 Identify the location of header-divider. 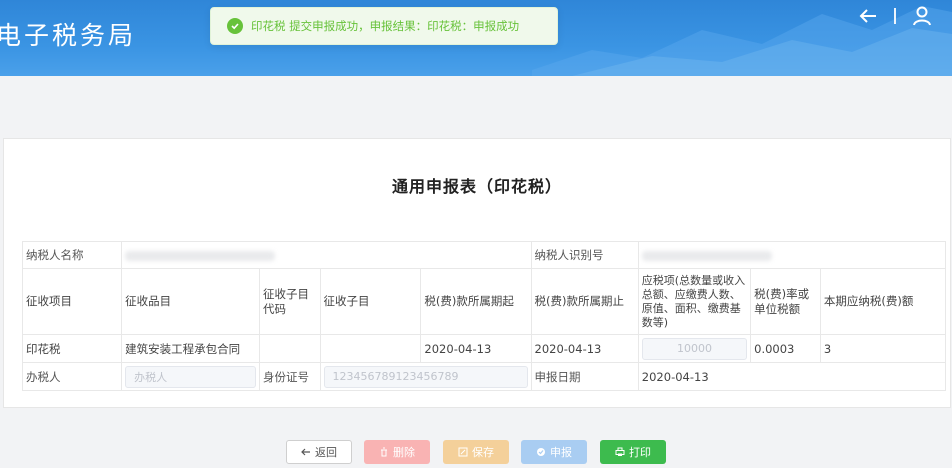
(895, 16).